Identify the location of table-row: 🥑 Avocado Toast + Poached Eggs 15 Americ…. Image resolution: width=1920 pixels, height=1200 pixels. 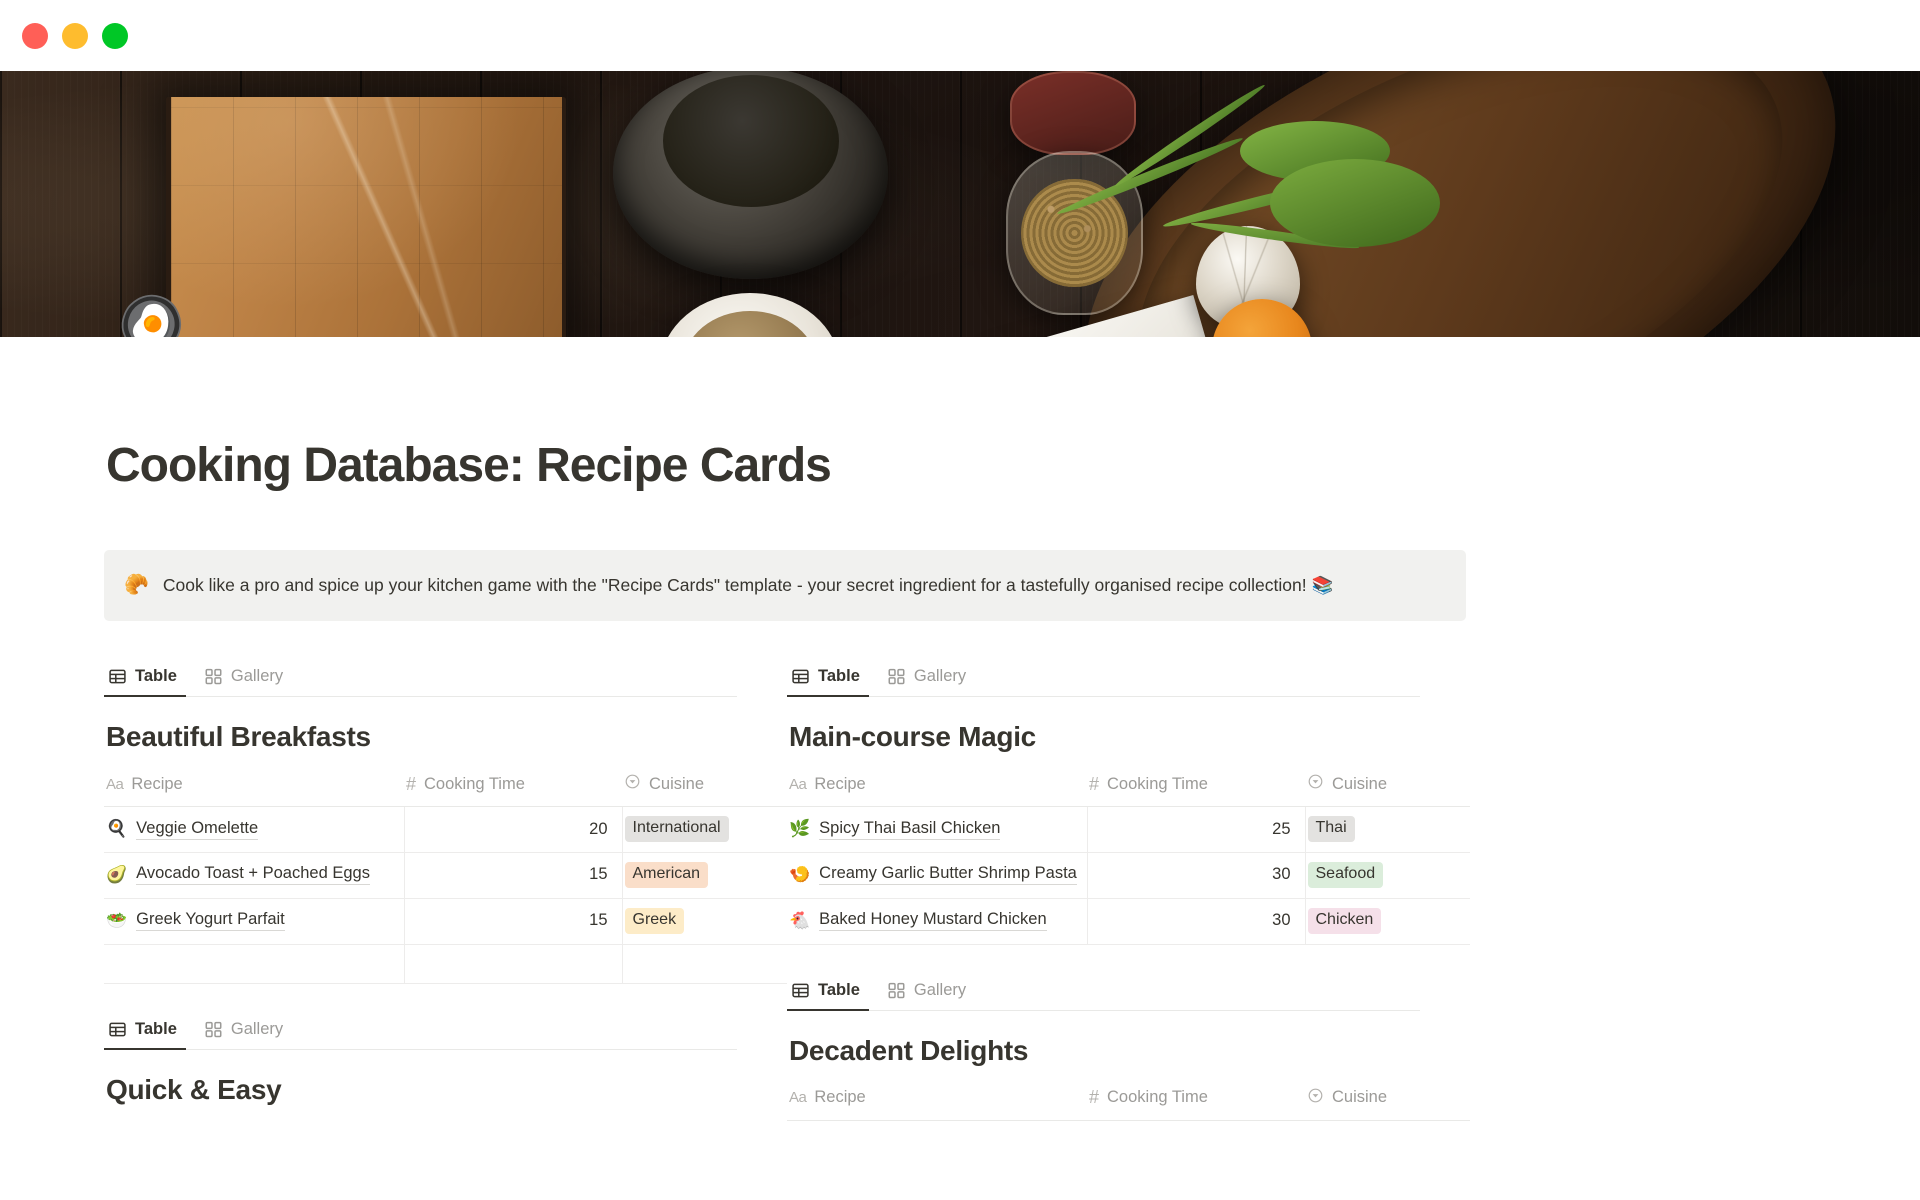
(445, 875).